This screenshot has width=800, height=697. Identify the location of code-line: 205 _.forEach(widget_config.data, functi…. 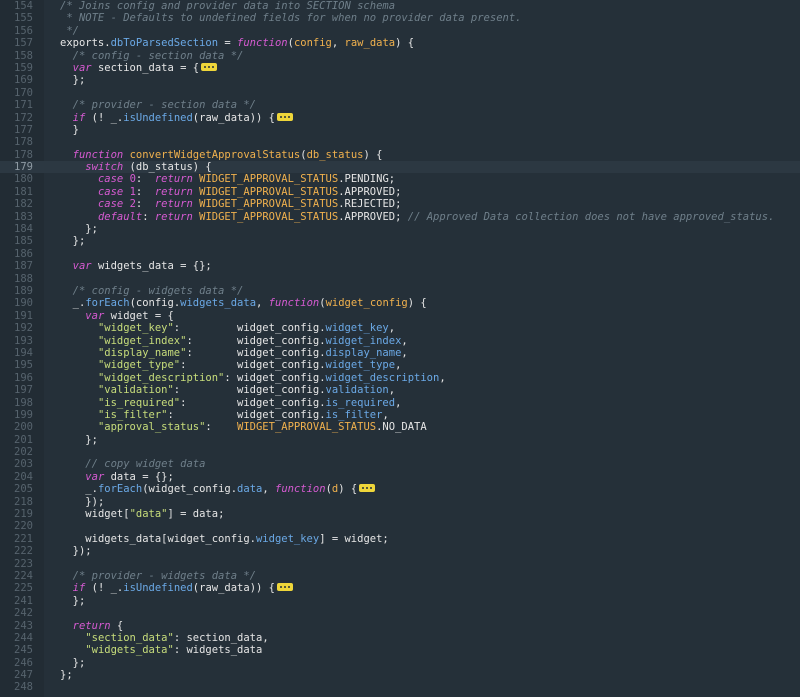
(400, 489).